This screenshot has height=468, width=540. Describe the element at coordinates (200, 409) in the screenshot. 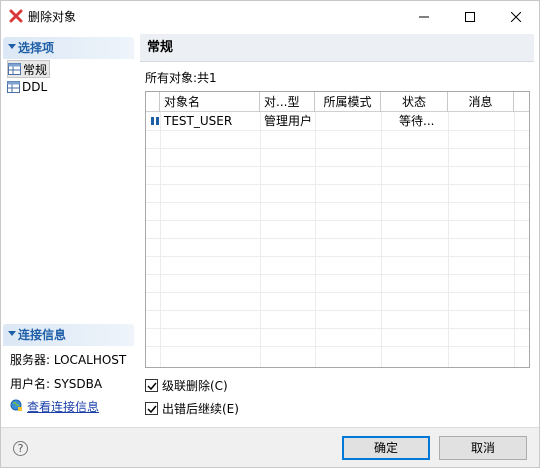

I see `checkbox-label: 出错后继续(E)` at that location.